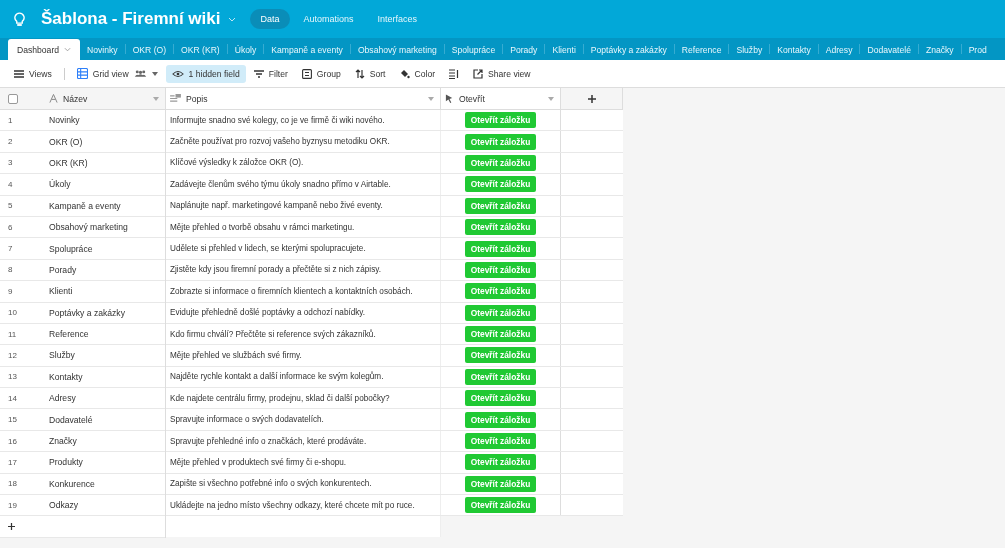 The image size is (1005, 548). Describe the element at coordinates (245, 49) in the screenshot. I see `table-tab: Úkoly` at that location.